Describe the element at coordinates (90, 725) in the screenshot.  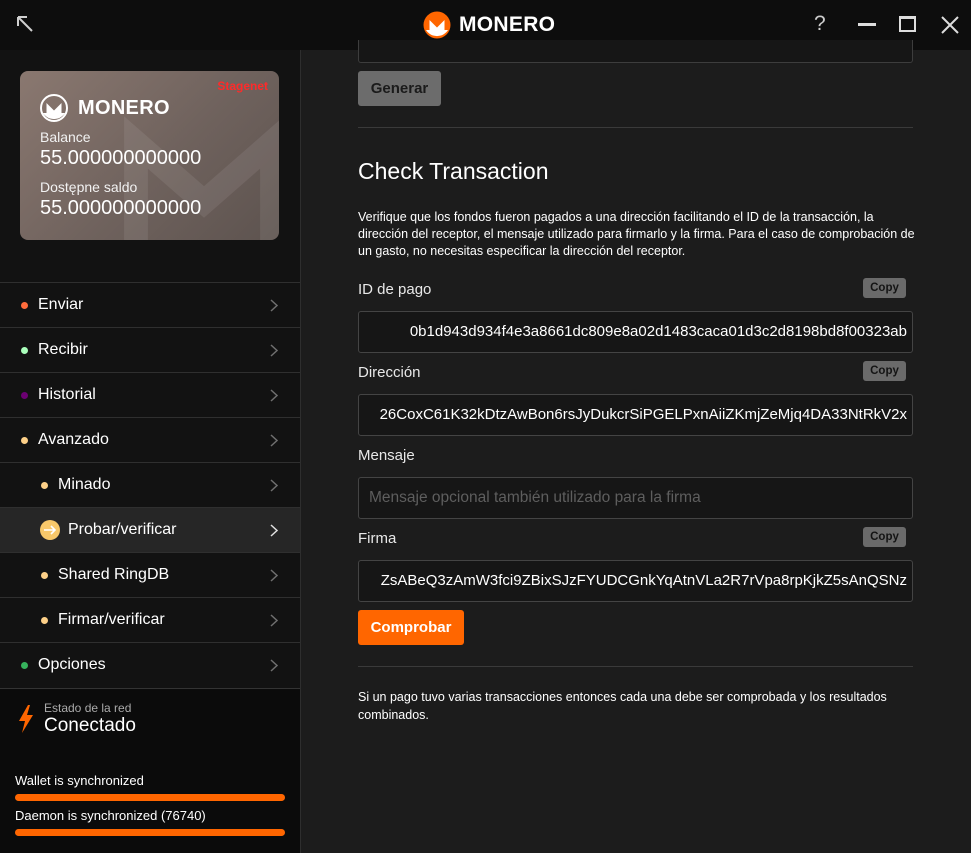
I see `network-status-value: Conectado` at that location.